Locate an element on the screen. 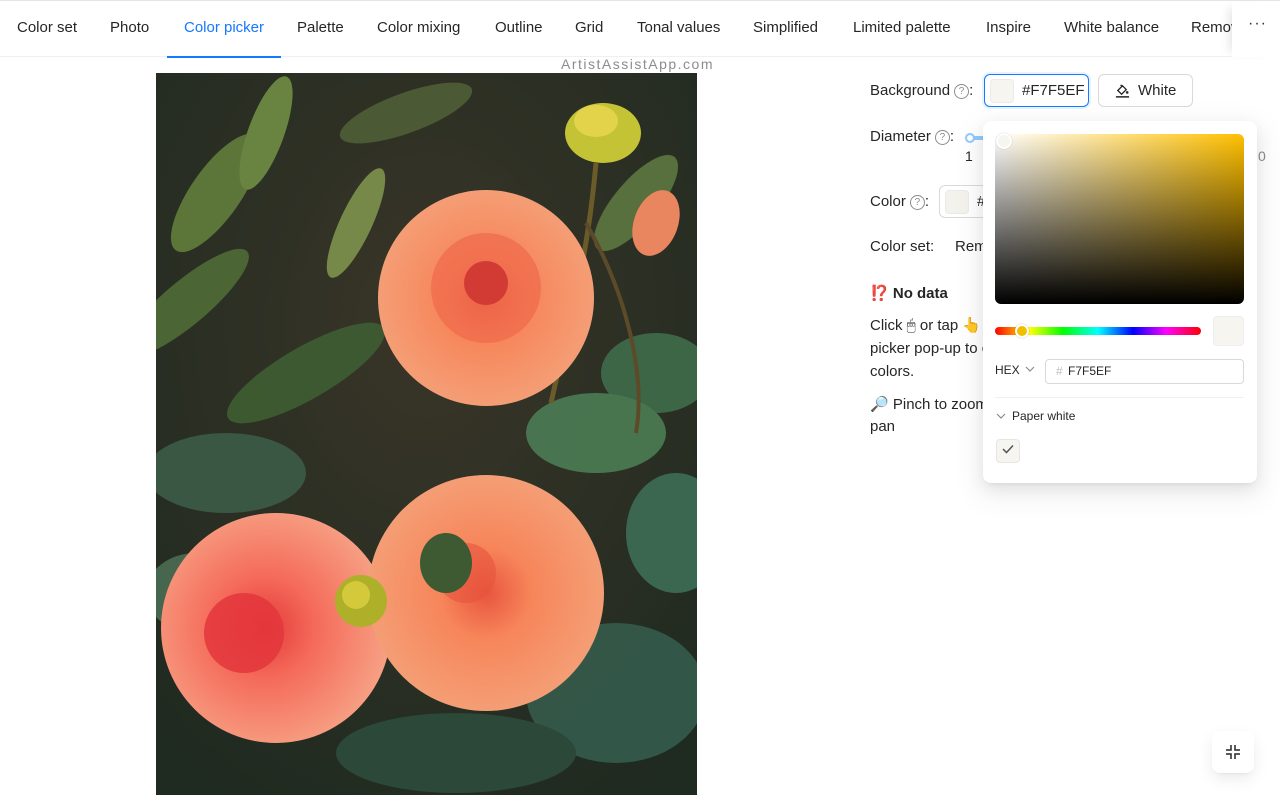  hue-handle is located at coordinates (1022, 331).